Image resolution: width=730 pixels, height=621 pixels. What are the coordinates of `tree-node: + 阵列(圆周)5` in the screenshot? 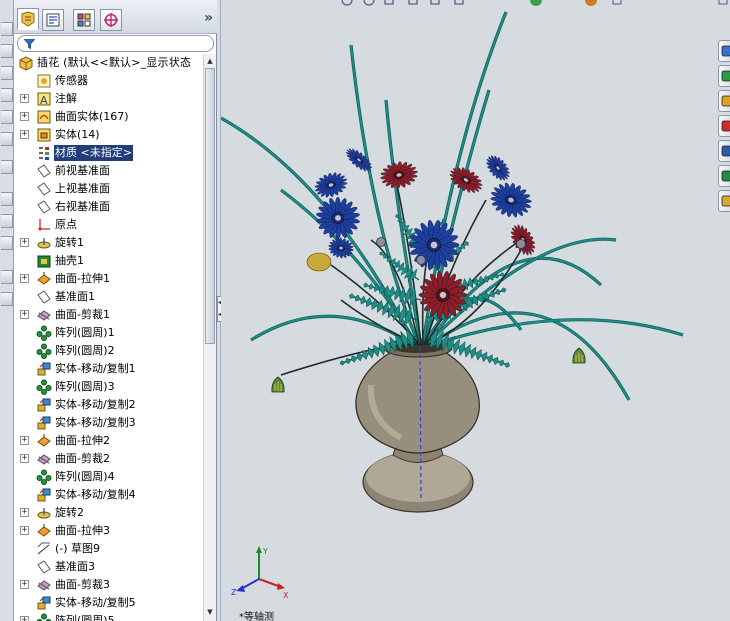 It's located at (108, 616).